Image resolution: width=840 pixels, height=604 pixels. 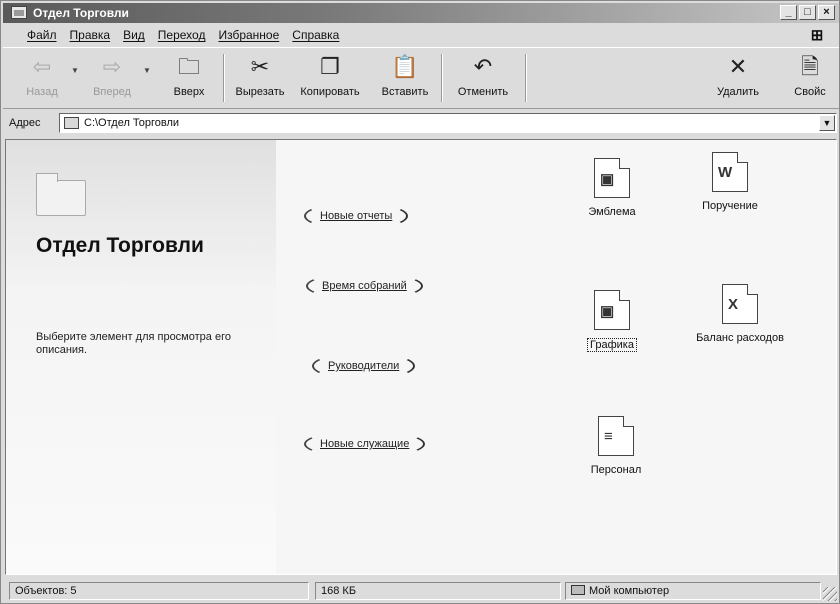 I want to click on folder-up-icon: 🗀, so click(x=188, y=66).